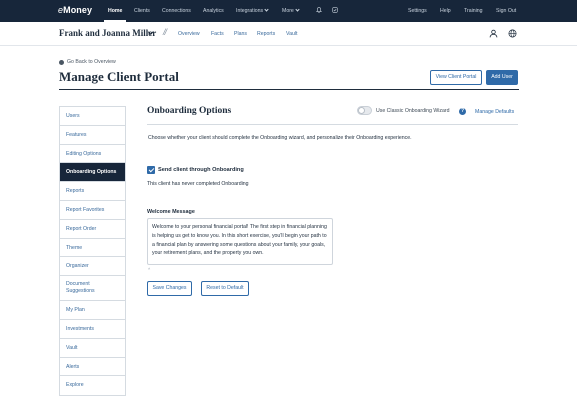 Image resolution: width=577 pixels, height=410 pixels. What do you see at coordinates (142, 11) in the screenshot?
I see `nav-clients: Clients` at bounding box center [142, 11].